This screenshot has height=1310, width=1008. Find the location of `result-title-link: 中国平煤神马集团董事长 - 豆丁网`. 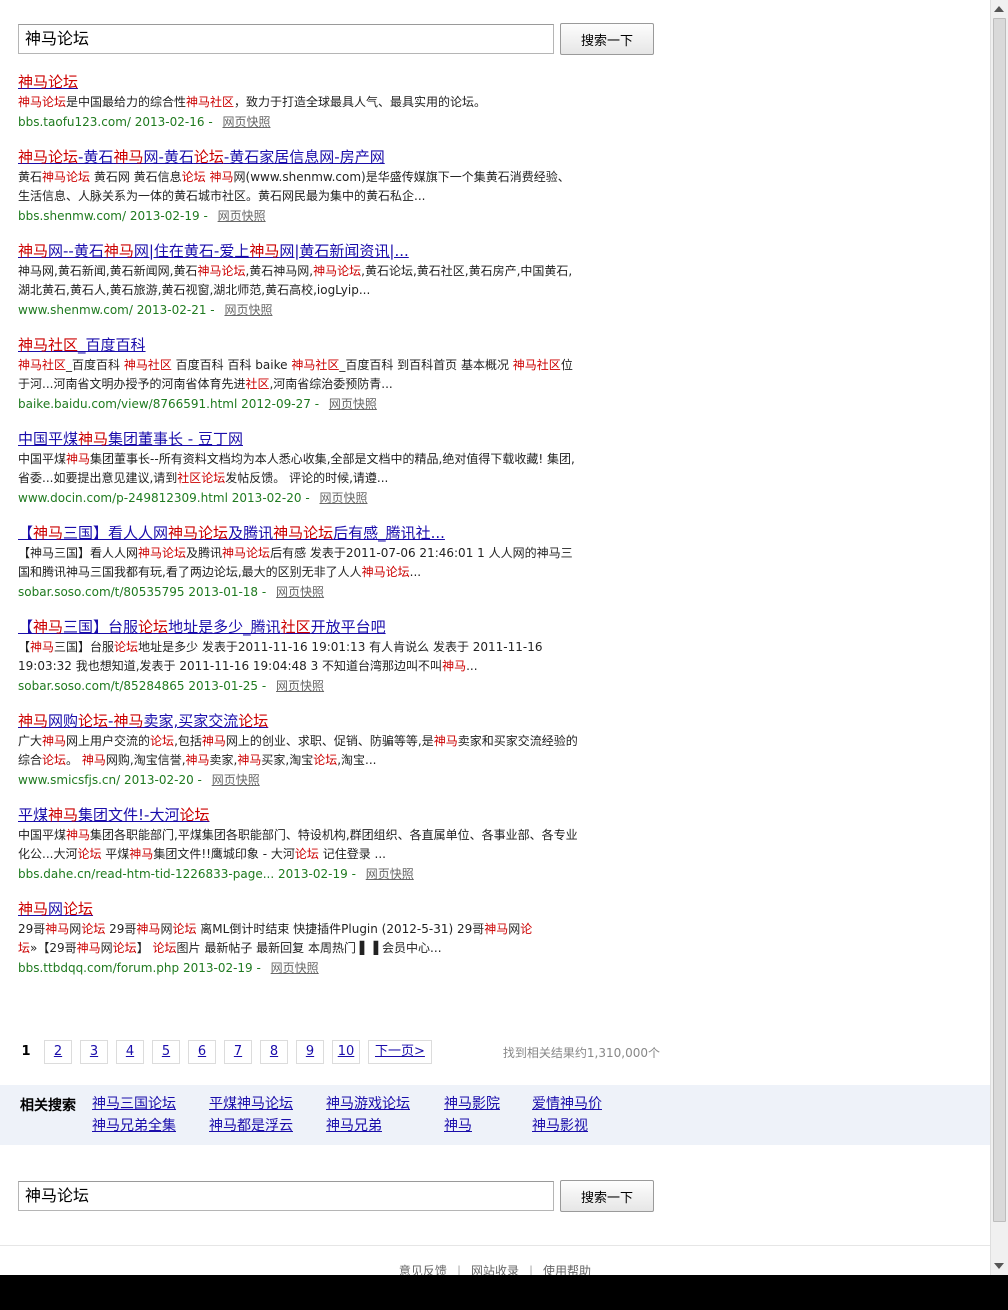

result-title-link: 中国平煤神马集团董事长 - 豆丁网 is located at coordinates (130, 439).